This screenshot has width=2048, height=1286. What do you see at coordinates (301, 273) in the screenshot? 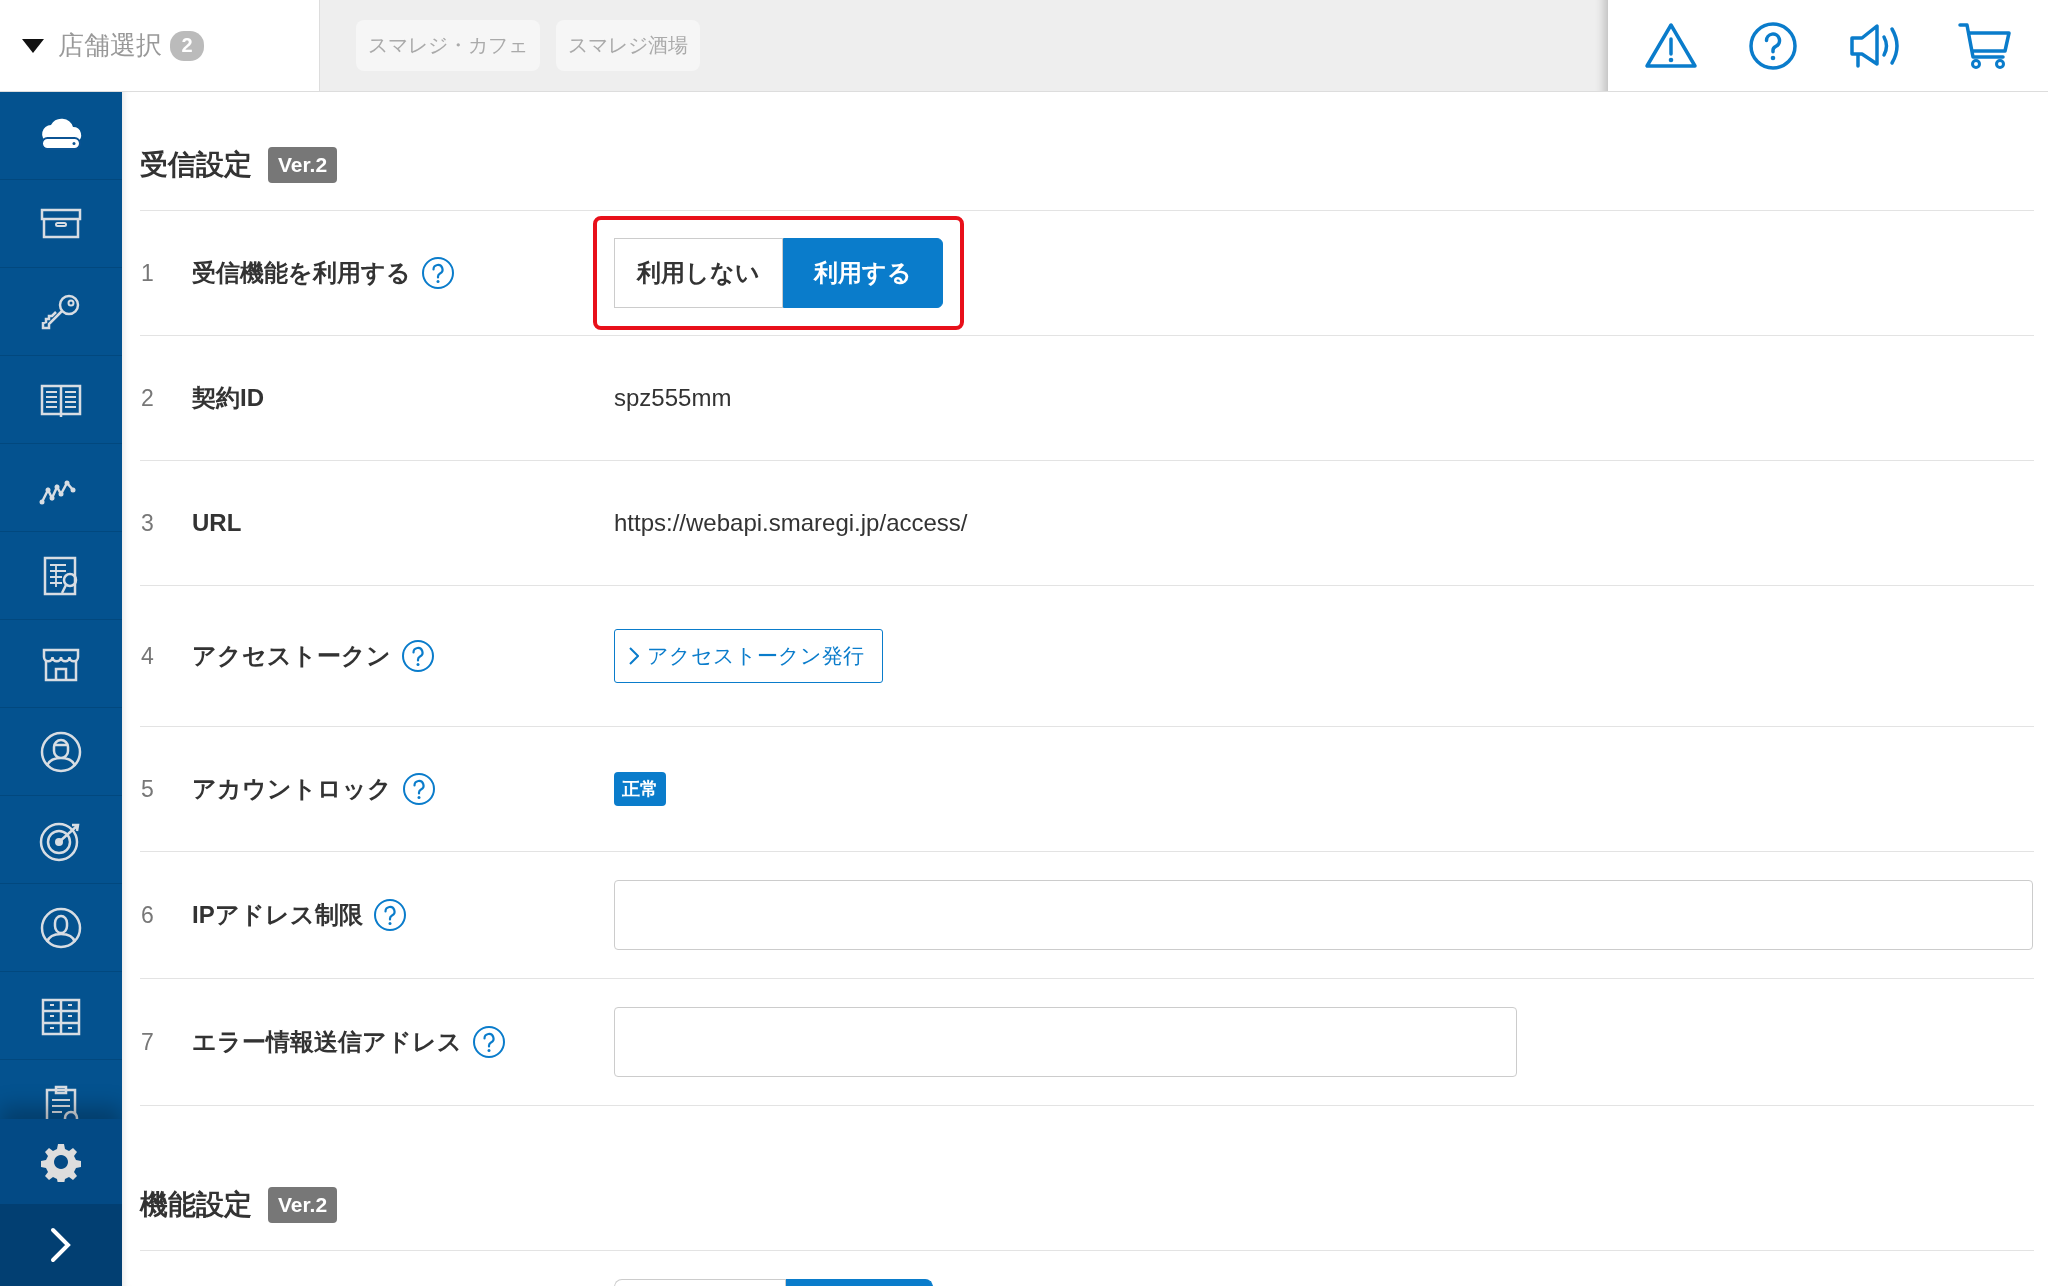
I see `setting-label: 受信機能を利用する` at bounding box center [301, 273].